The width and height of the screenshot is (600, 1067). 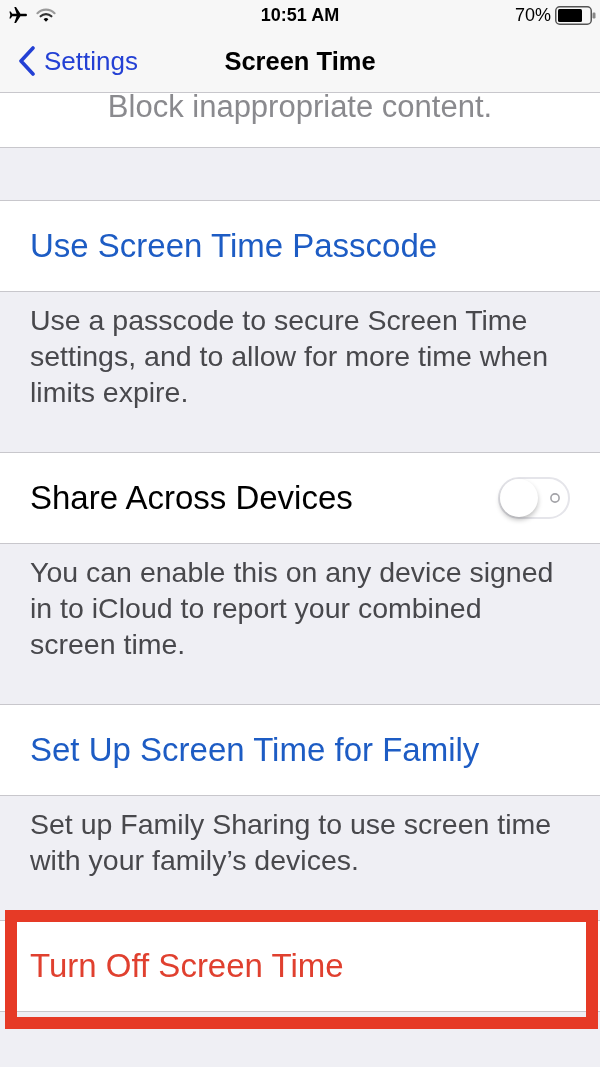 What do you see at coordinates (18, 15) in the screenshot?
I see `airplane-icon` at bounding box center [18, 15].